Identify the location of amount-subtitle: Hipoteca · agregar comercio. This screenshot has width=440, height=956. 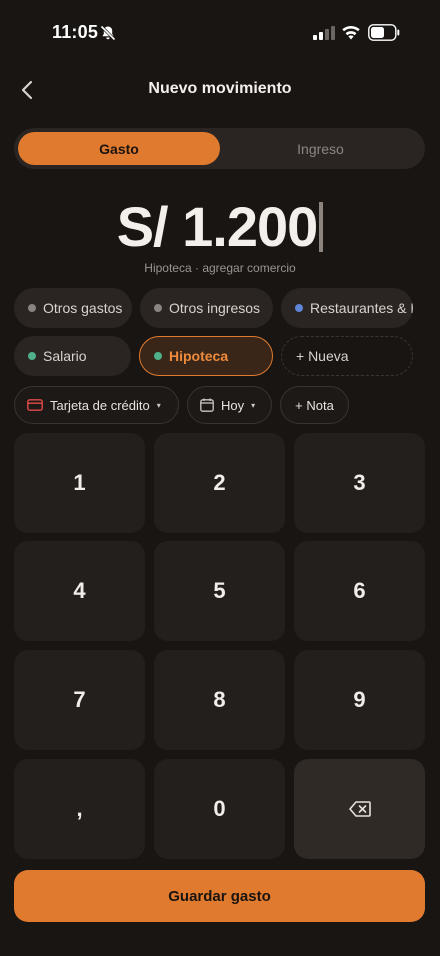
(220, 268).